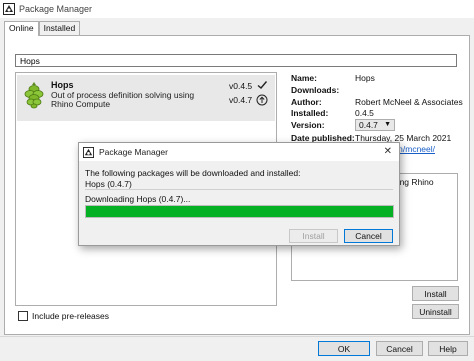  I want to click on package-name: Hops, so click(62, 85).